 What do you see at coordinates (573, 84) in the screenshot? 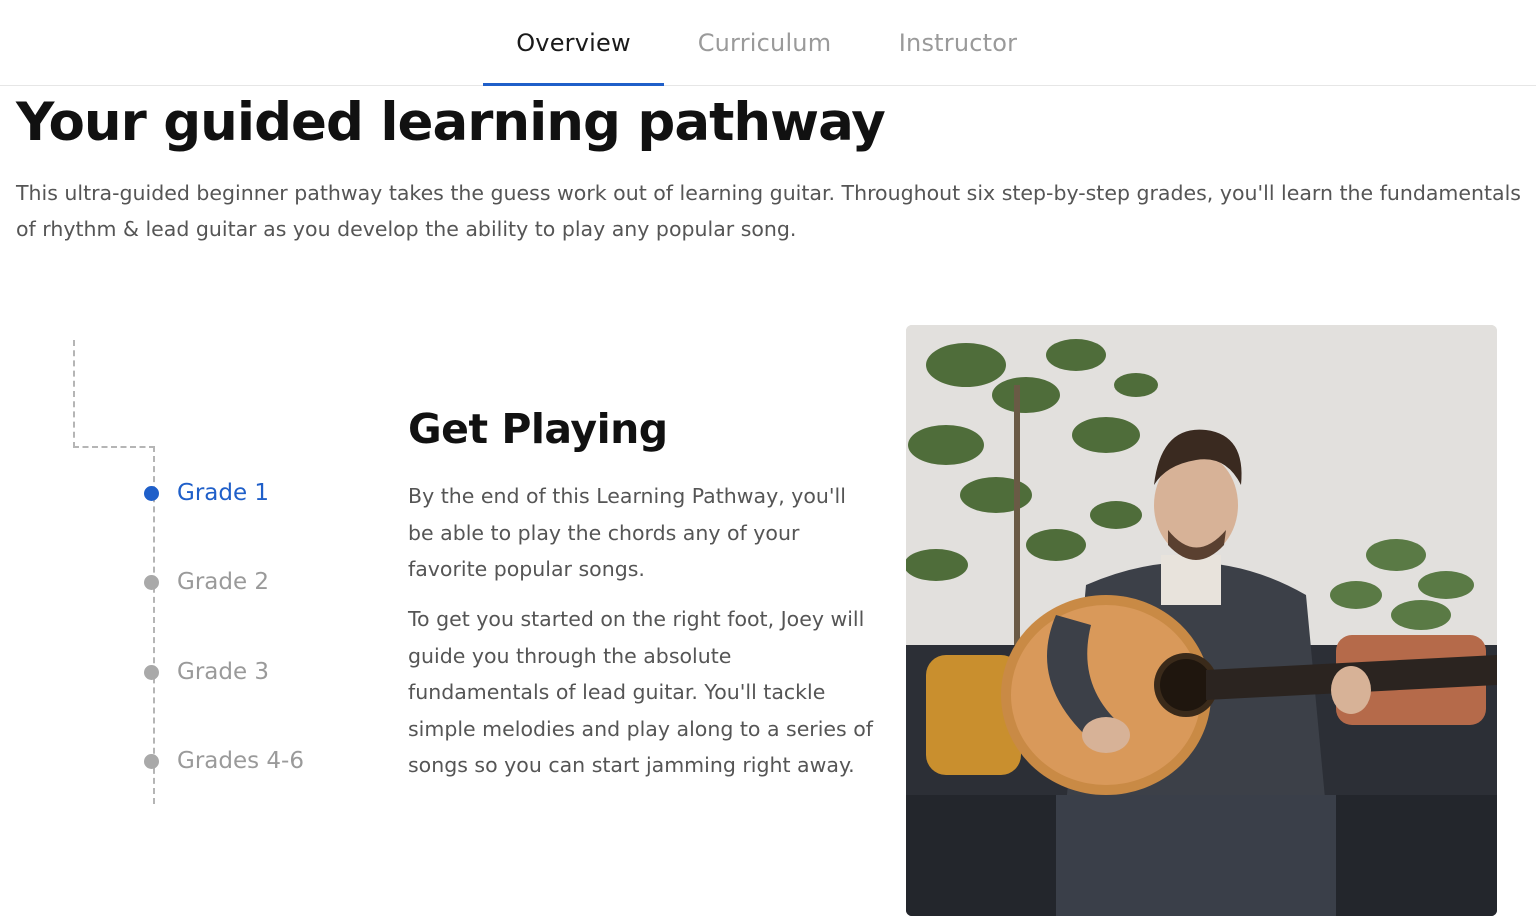
I see `active-tab-indicator` at bounding box center [573, 84].